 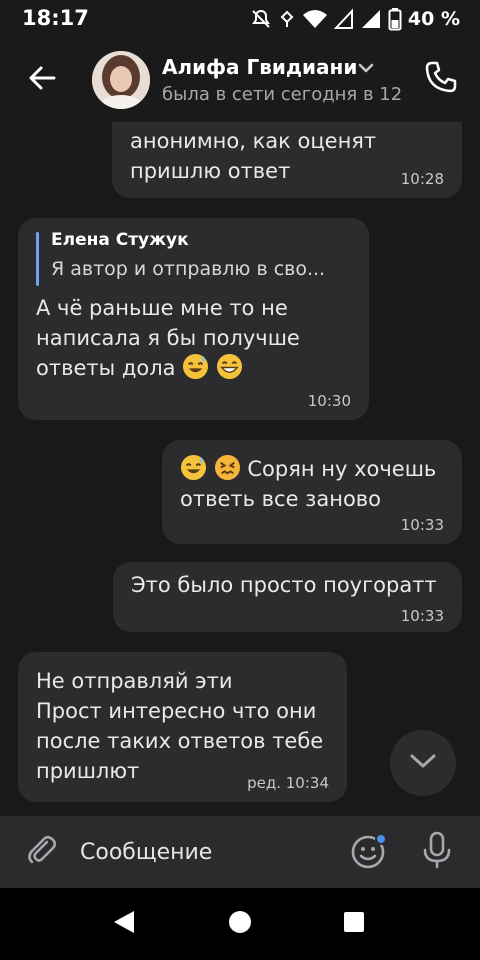 I want to click on sticker-icon, so click(x=369, y=853).